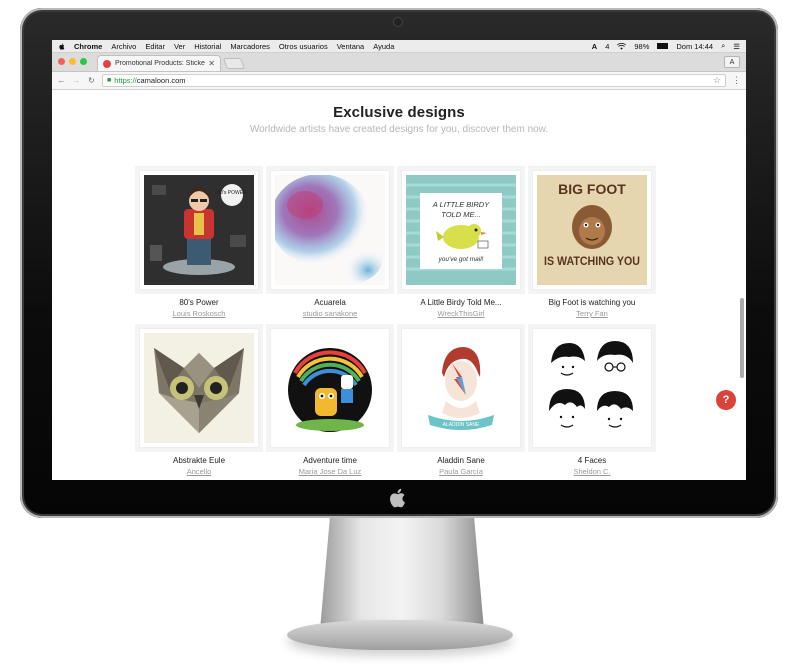  I want to click on tab-title: Promotional Products: Sticke, so click(160, 63).